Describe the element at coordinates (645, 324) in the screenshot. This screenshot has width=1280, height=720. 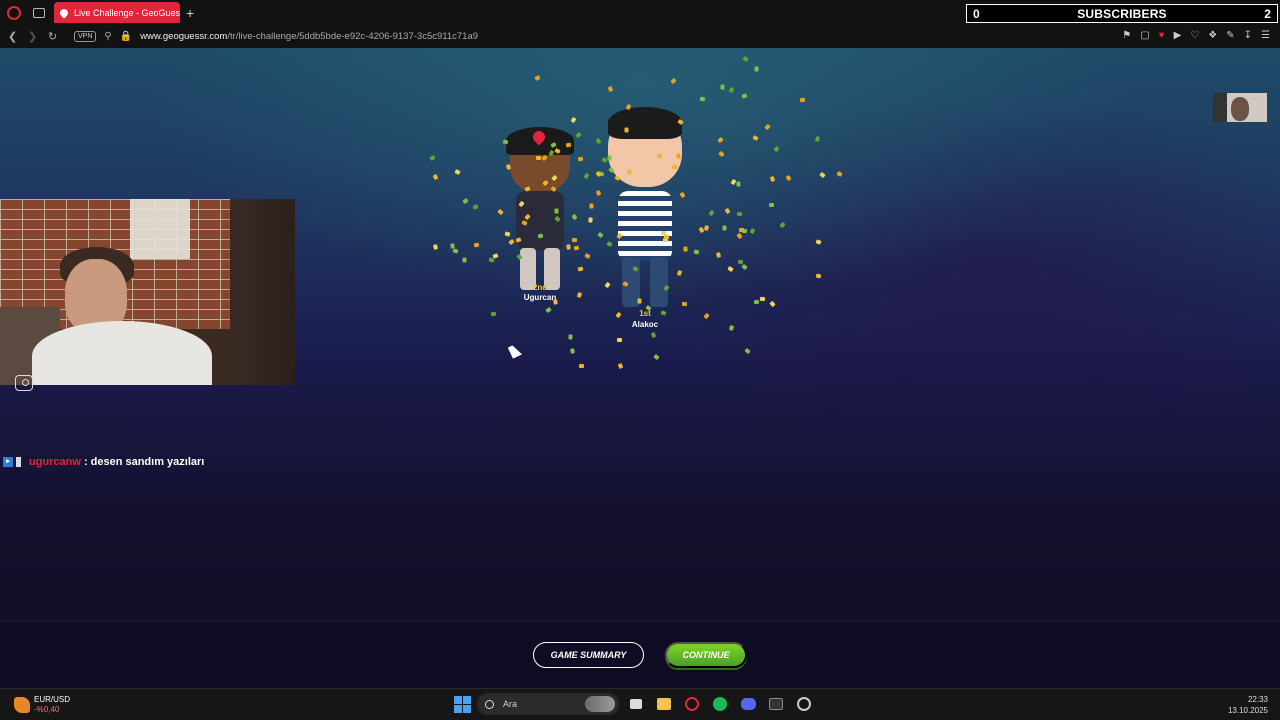
I see `first-player-name: Alakoc` at that location.